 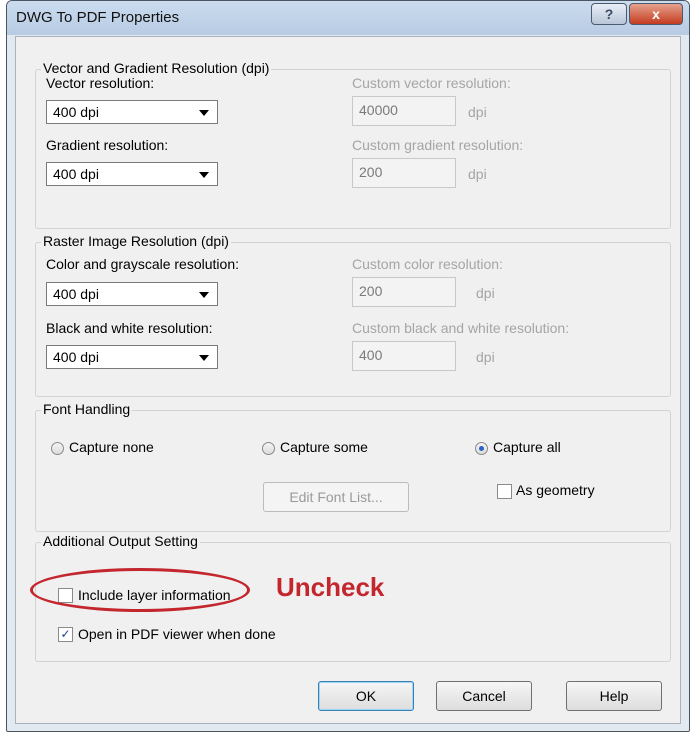 I want to click on output-group-title: Additional Output Setting, so click(x=120, y=541).